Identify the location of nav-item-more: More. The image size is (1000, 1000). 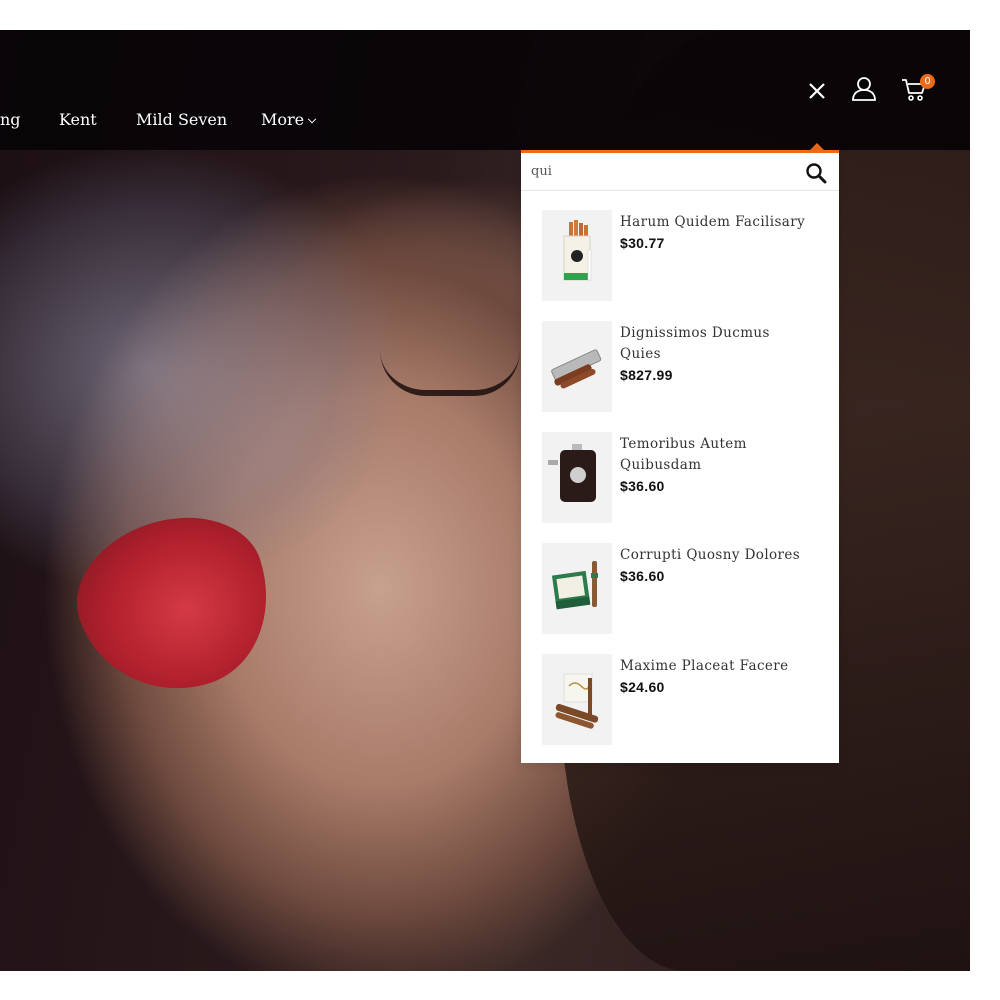
(289, 120).